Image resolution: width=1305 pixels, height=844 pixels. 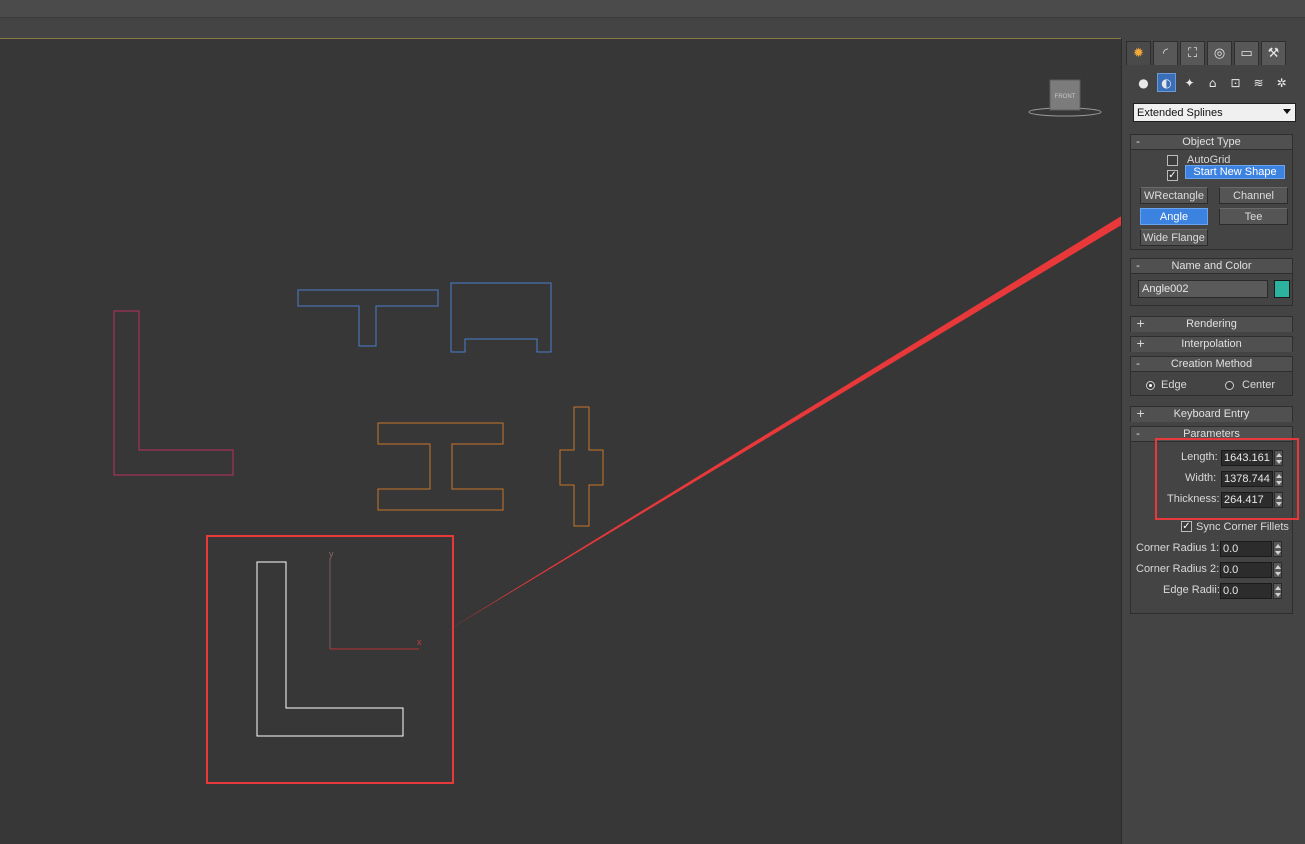 I want to click on wrectangle-button: WRectangle, so click(x=1174, y=195).